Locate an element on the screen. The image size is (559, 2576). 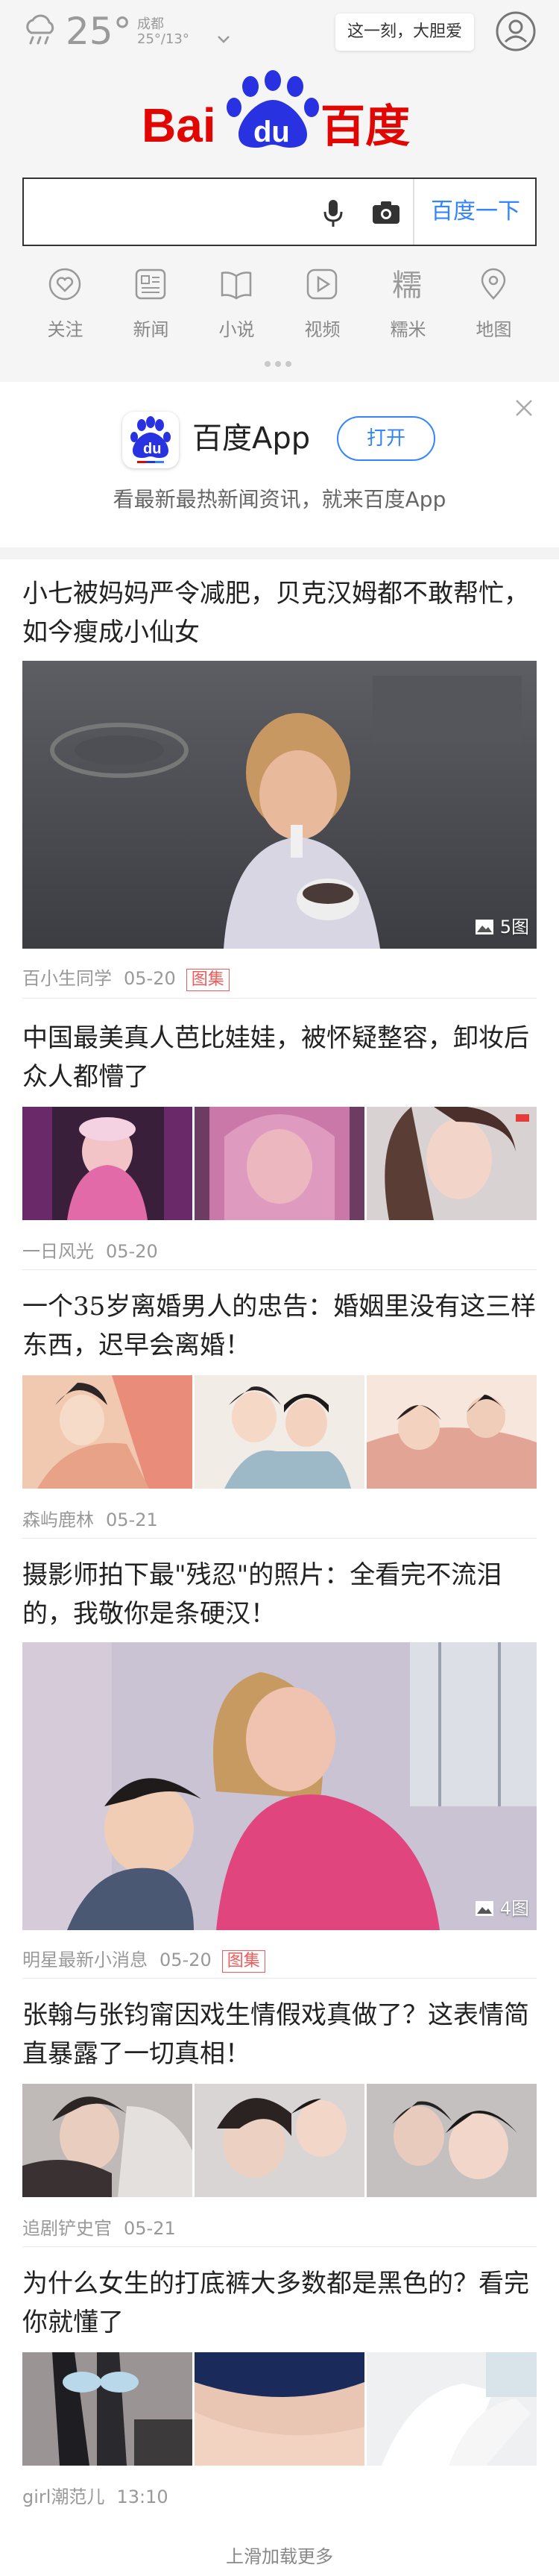
image-count-badge: 5图 is located at coordinates (502, 927).